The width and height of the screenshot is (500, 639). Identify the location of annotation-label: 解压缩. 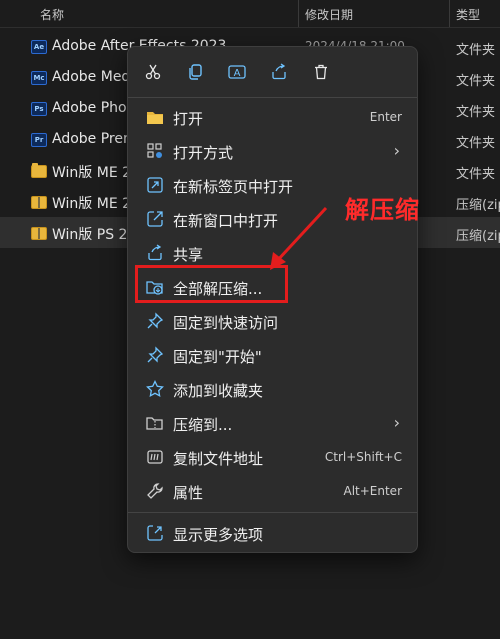
(382, 209).